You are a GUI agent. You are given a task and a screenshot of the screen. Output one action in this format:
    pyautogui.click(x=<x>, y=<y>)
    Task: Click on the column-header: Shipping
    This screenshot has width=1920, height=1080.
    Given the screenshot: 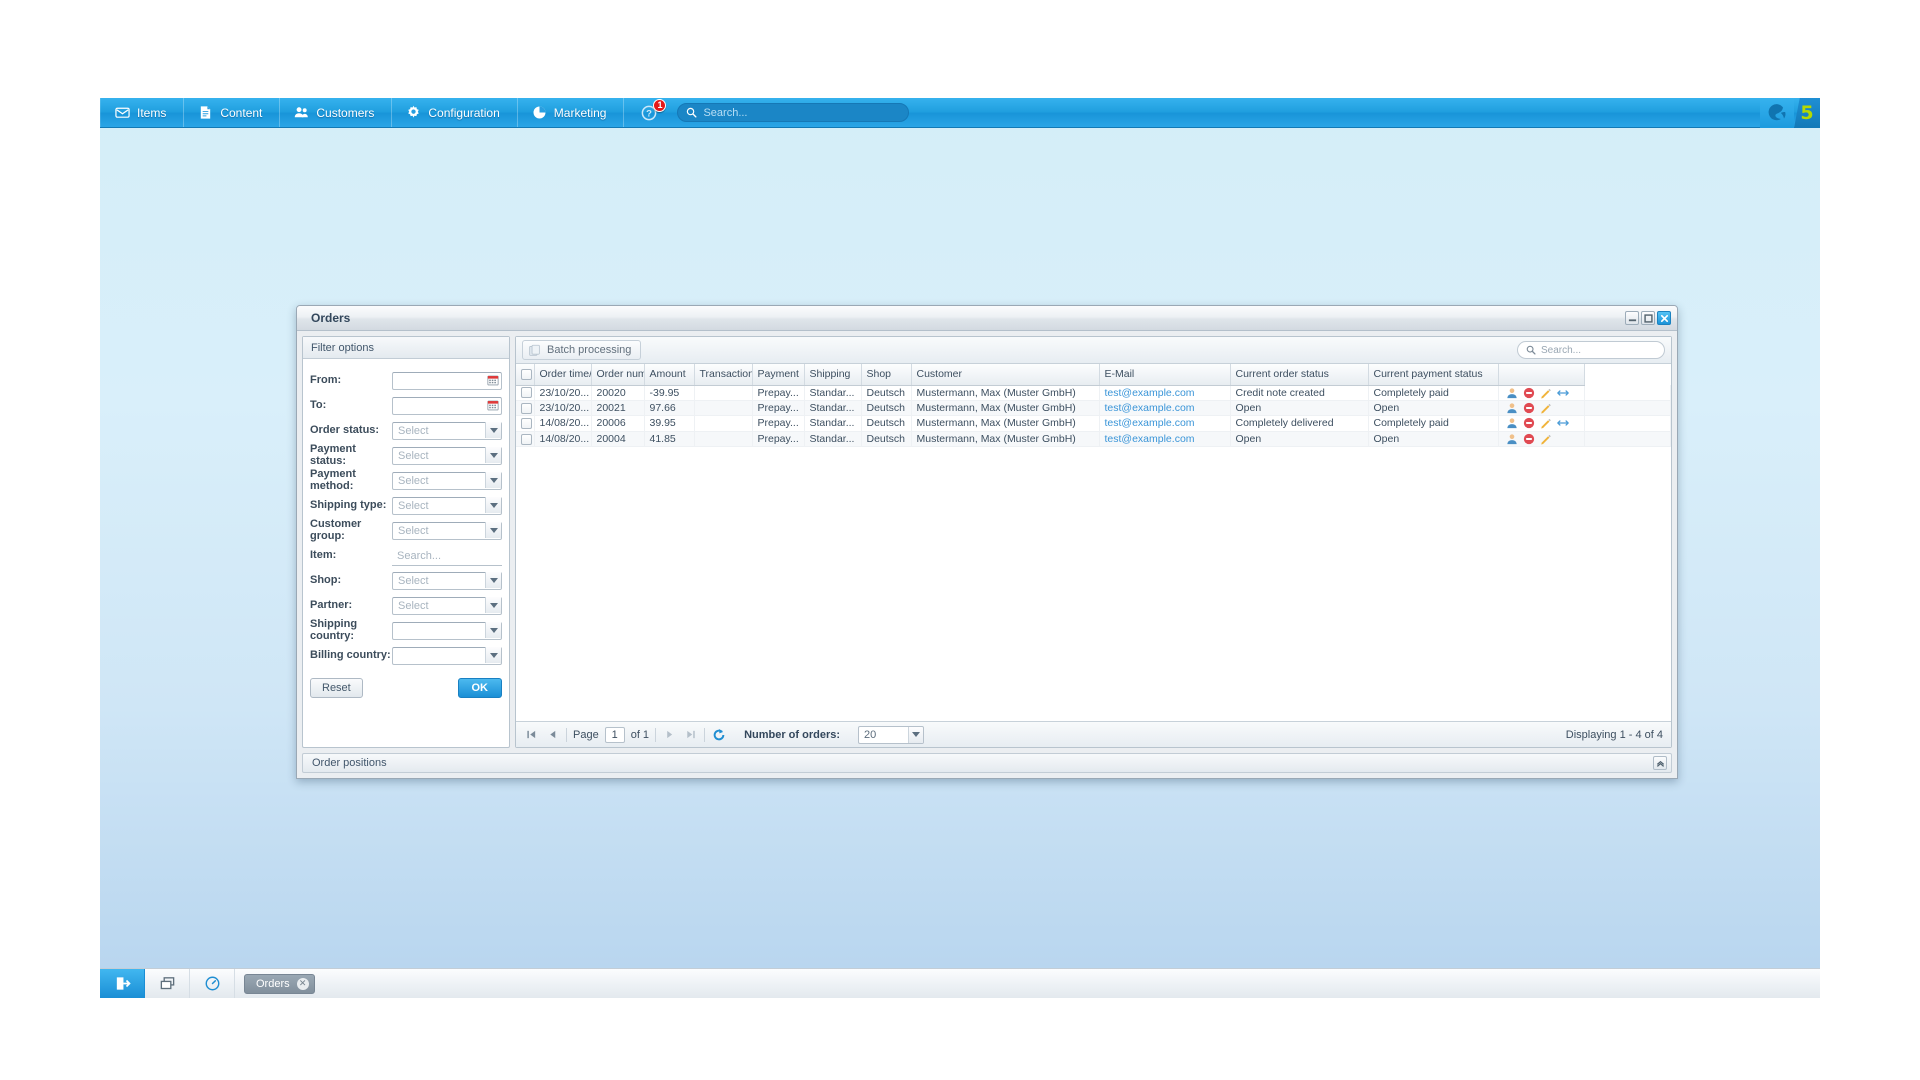 What is the action you would take?
    pyautogui.click(x=833, y=375)
    